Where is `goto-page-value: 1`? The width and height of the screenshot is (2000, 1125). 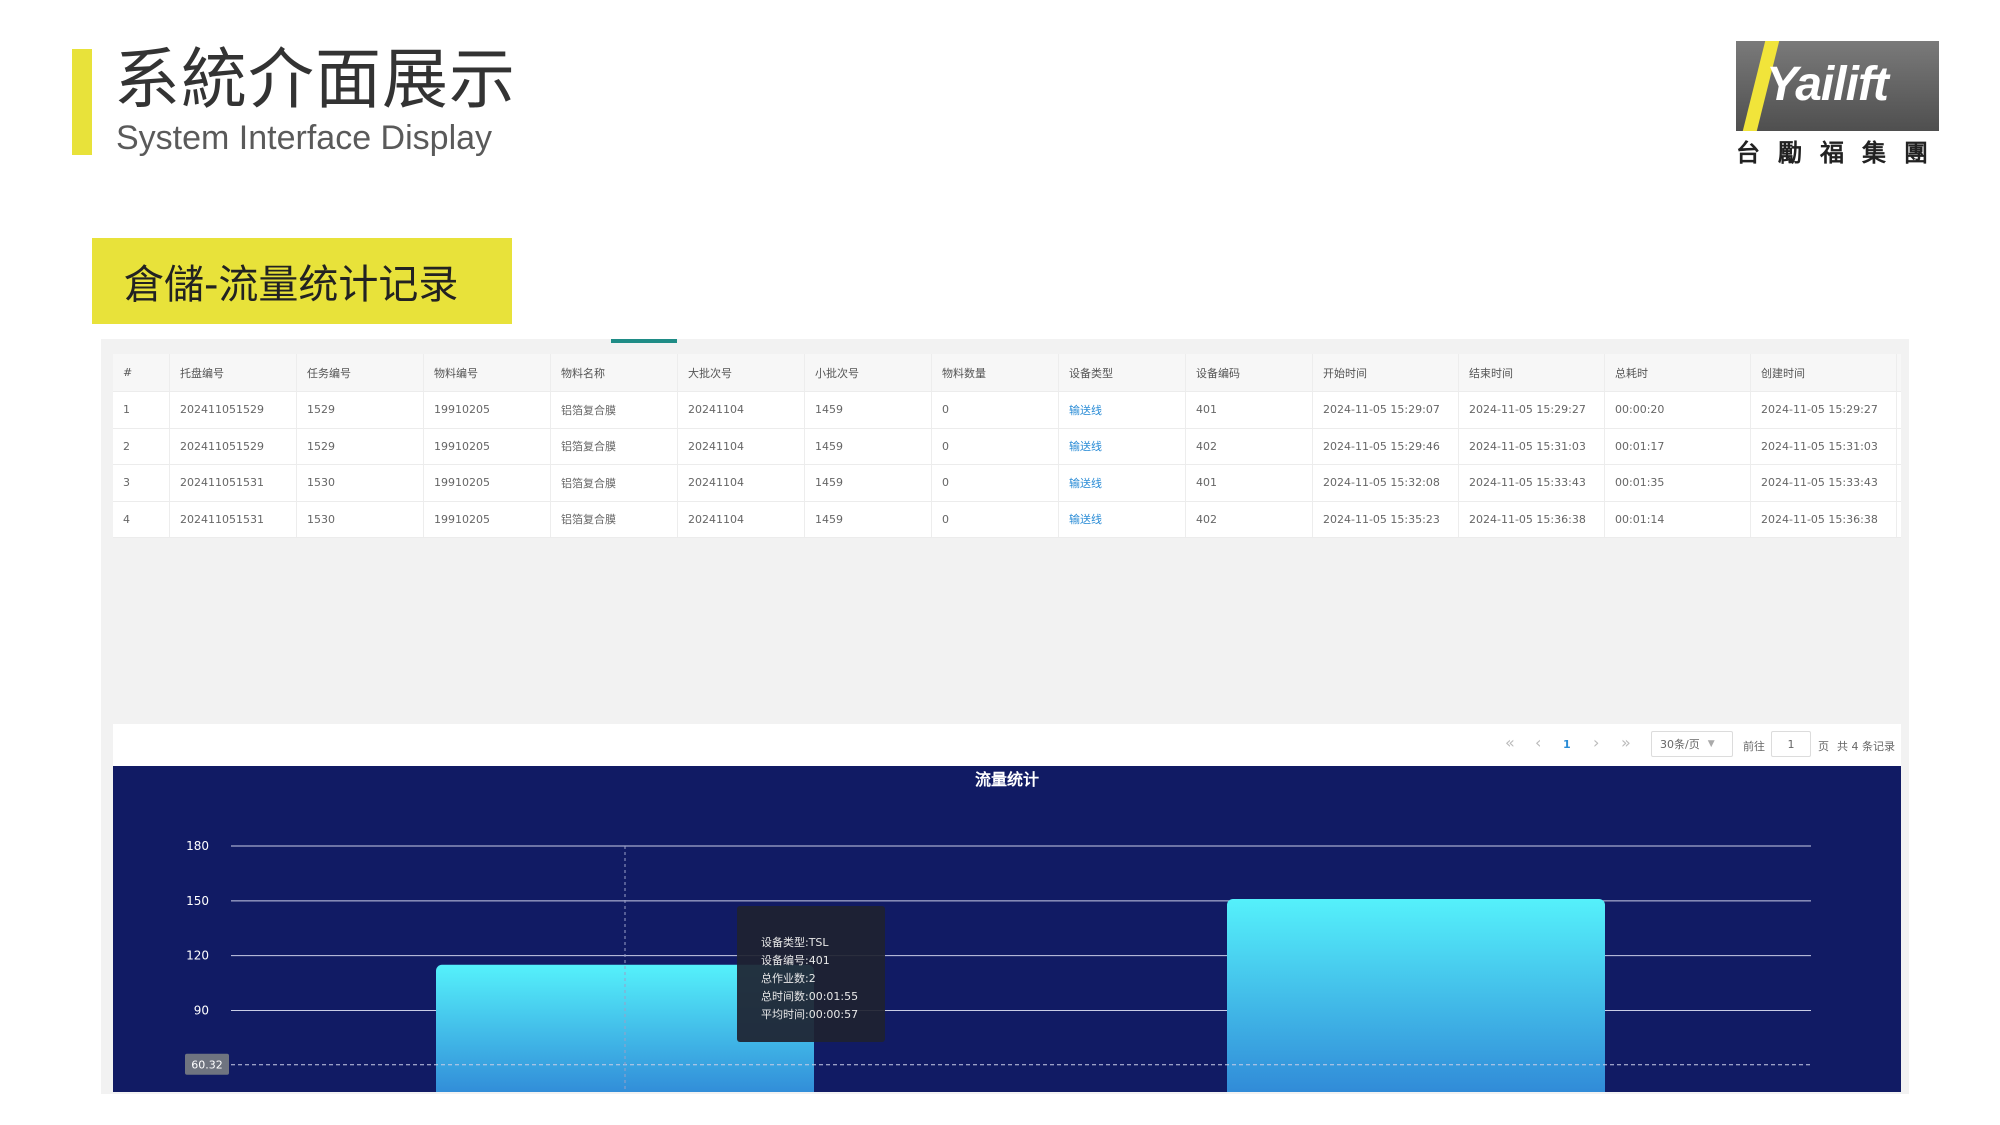 goto-page-value: 1 is located at coordinates (1791, 744).